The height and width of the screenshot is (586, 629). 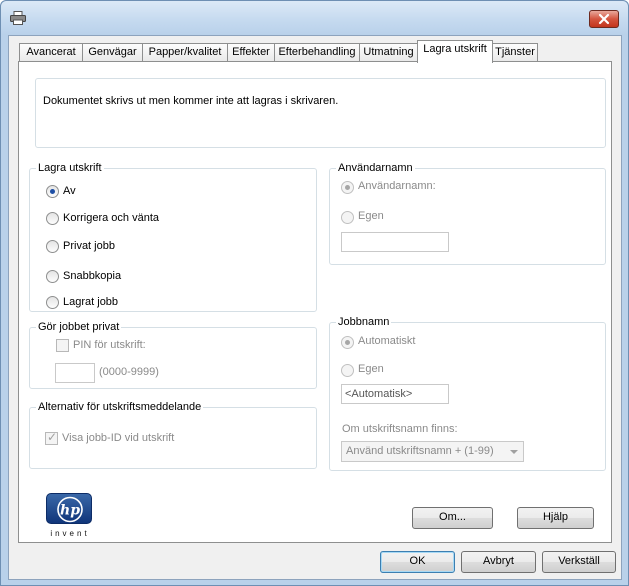 I want to click on hp-logo-mark: hp, so click(x=69, y=508).